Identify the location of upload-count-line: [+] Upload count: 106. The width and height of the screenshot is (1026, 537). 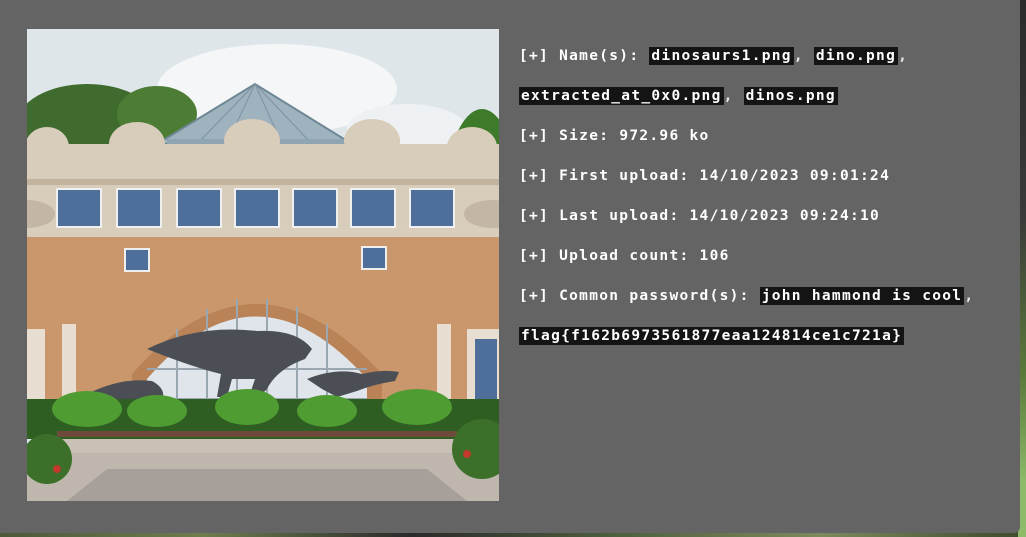
(764, 256).